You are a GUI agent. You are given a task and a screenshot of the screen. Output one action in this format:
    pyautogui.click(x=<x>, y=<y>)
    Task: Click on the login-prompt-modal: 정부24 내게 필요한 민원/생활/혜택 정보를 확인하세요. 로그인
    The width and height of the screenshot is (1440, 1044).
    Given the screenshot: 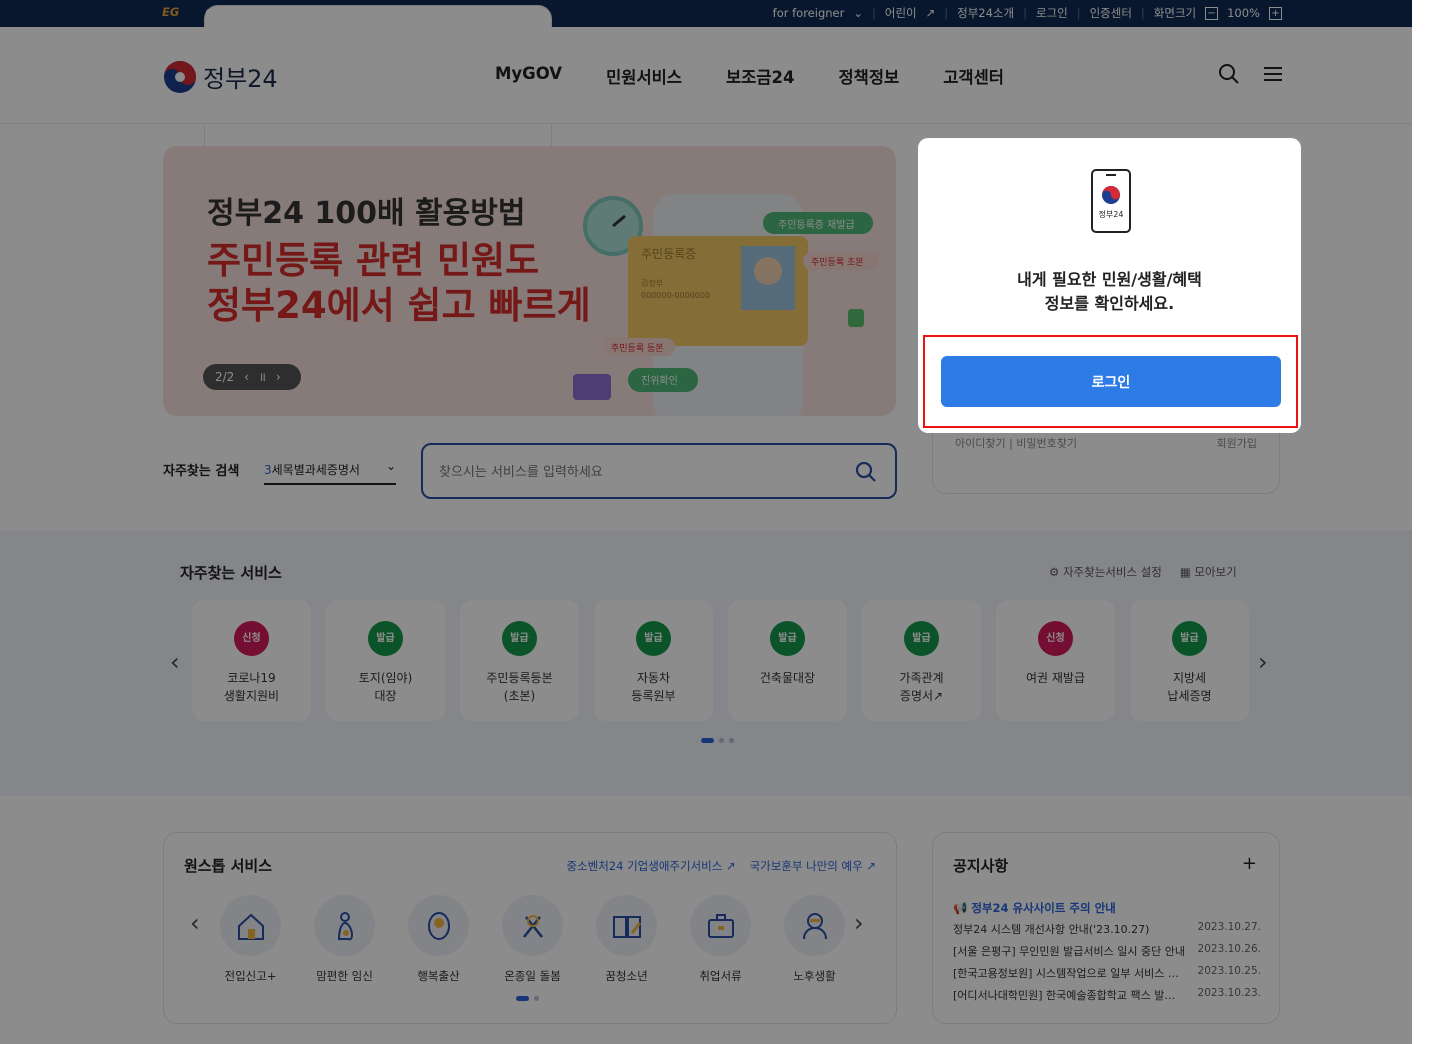 What is the action you would take?
    pyautogui.click(x=1109, y=285)
    